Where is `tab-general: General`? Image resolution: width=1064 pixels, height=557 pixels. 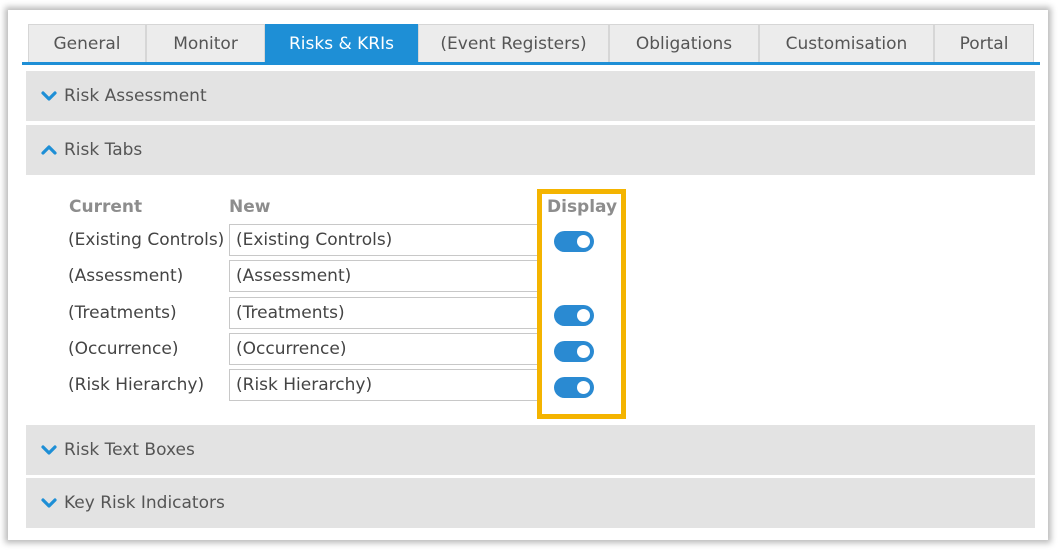 tab-general: General is located at coordinates (87, 43).